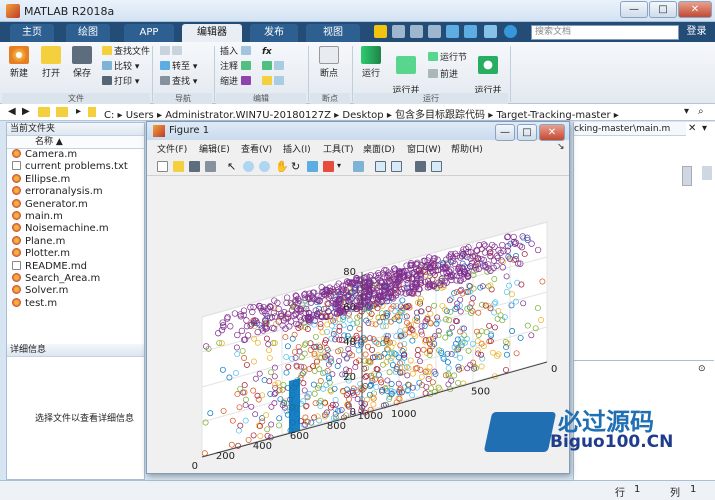 The width and height of the screenshot is (715, 500). Describe the element at coordinates (443, 75) in the screenshot. I see `advance-button: 前进` at that location.